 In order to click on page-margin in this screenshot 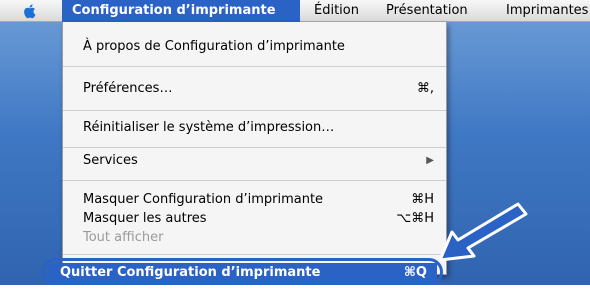, I will do `click(295, 291)`.